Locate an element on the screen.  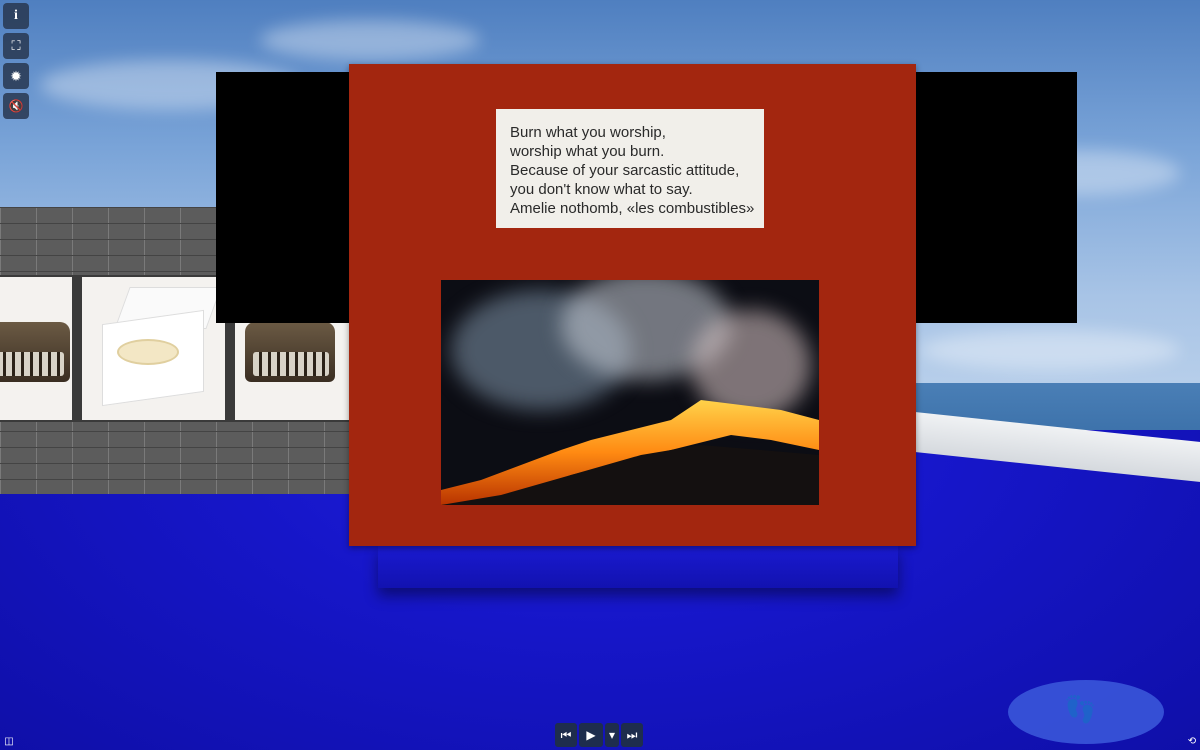
reset-view-icon: ⟲ is located at coordinates (1192, 741).